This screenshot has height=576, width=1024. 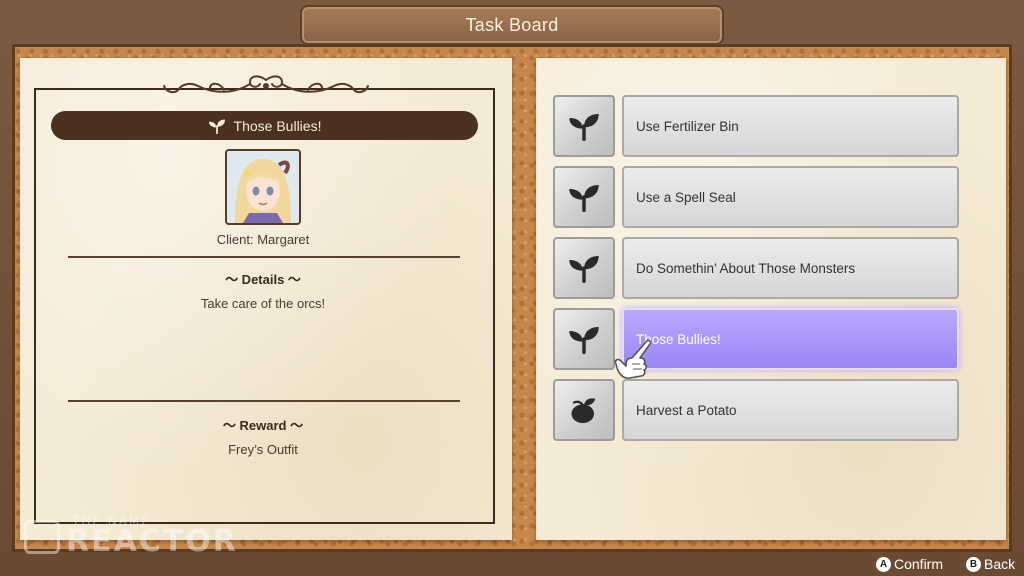 What do you see at coordinates (263, 303) in the screenshot?
I see `details-text: Take care of the orcs!` at bounding box center [263, 303].